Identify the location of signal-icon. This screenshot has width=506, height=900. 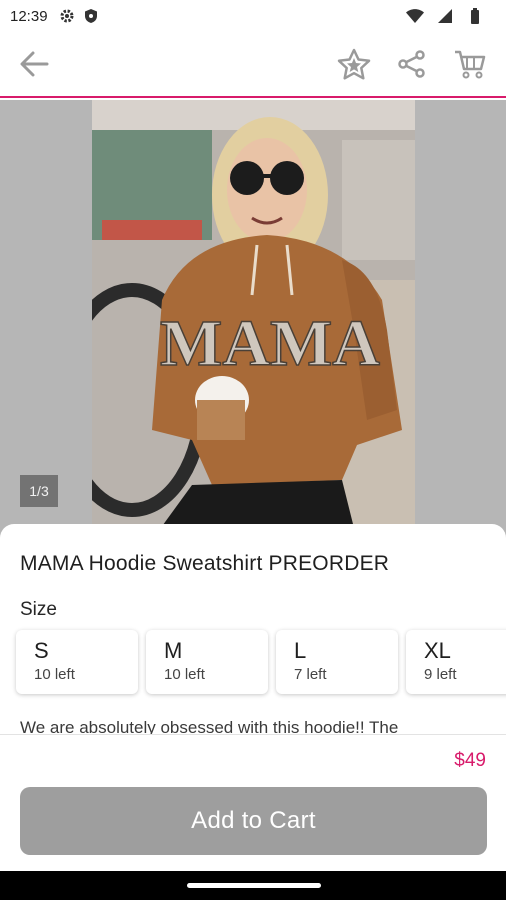
(445, 16).